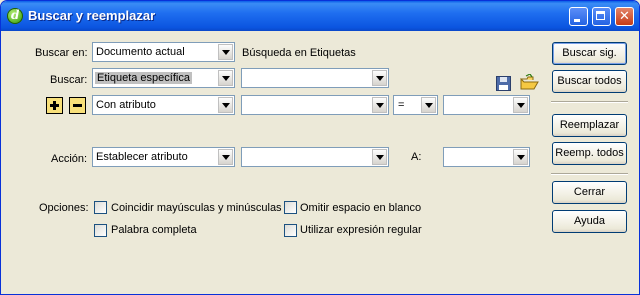 This screenshot has height=295, width=640. What do you see at coordinates (143, 78) in the screenshot?
I see `search-type-value: Etiqueta específica` at bounding box center [143, 78].